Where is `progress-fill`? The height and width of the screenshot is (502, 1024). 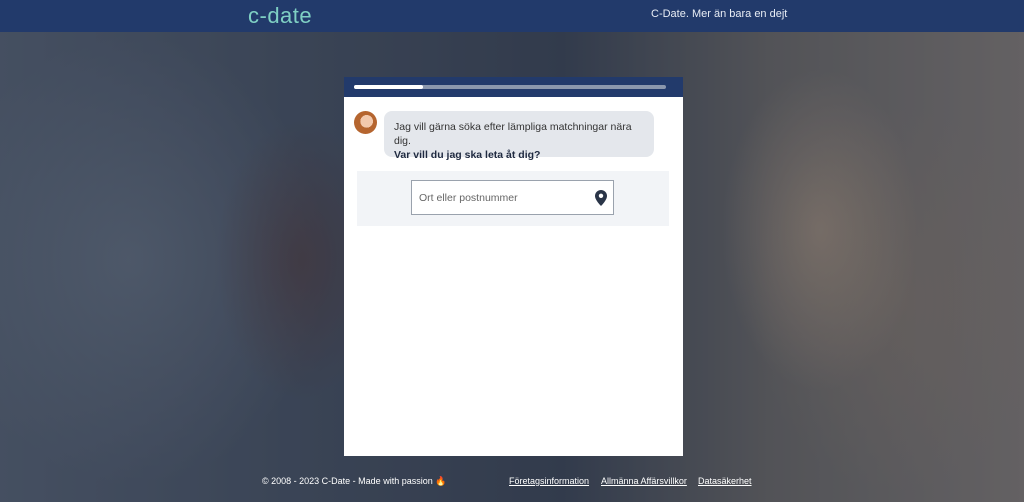 progress-fill is located at coordinates (388, 87).